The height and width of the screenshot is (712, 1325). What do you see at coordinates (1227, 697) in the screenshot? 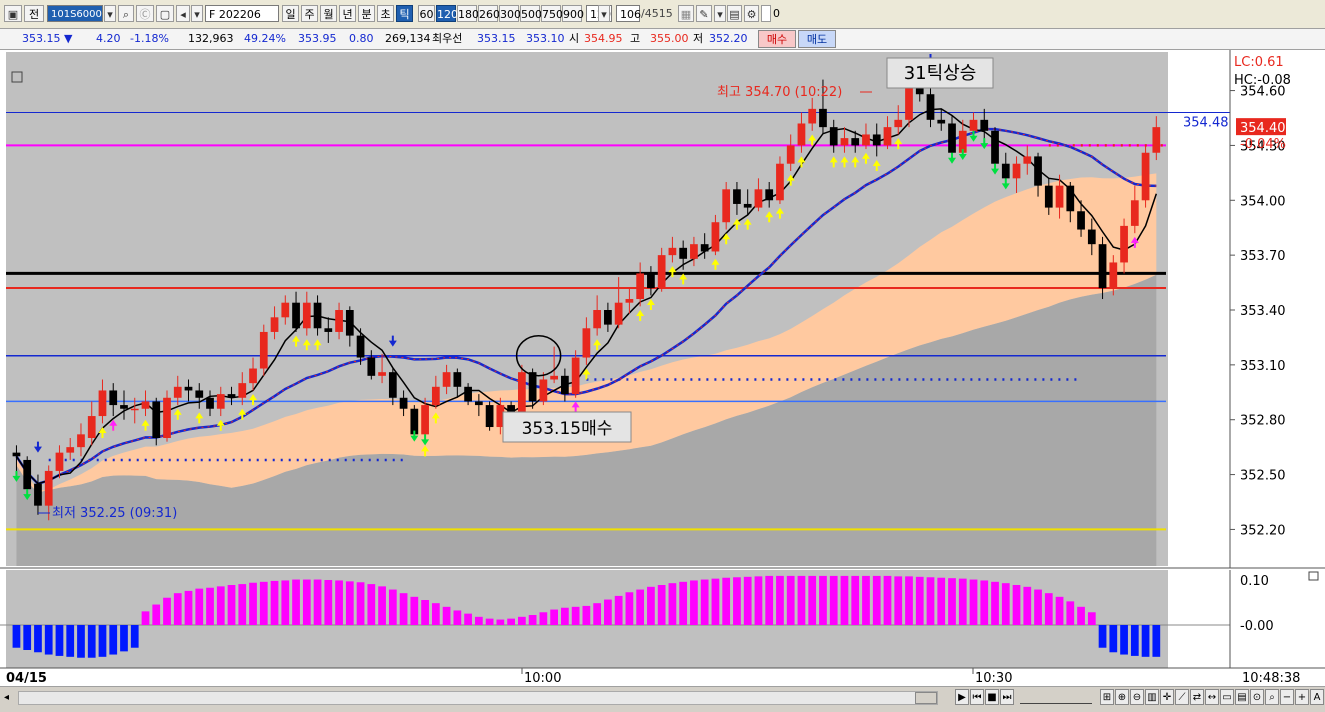
I see `layout-toggle-icon: ▭` at bounding box center [1227, 697].